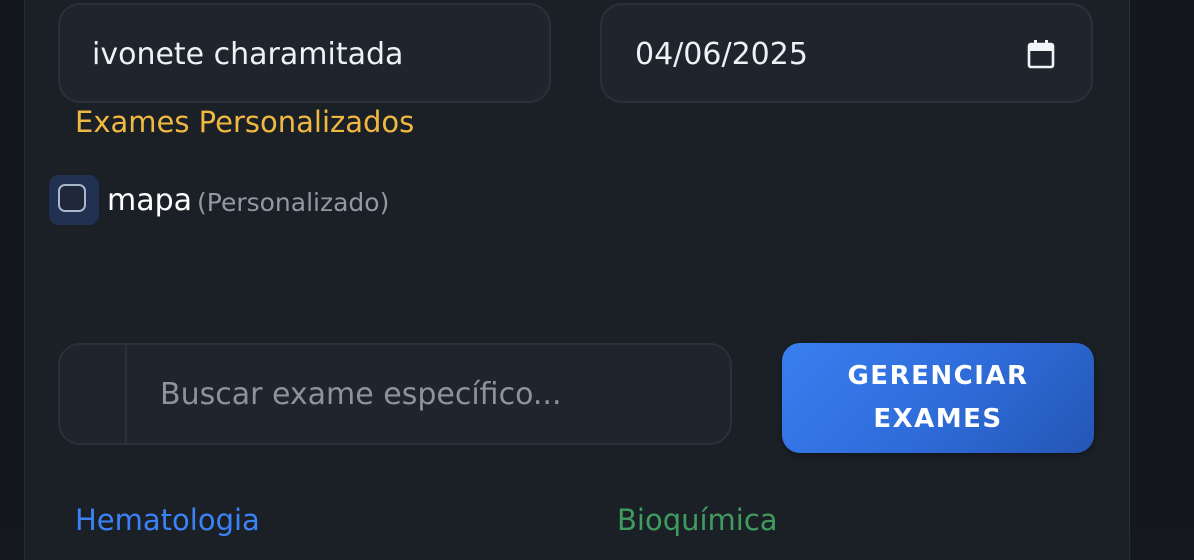 The width and height of the screenshot is (1194, 560). I want to click on custom-exam-tag: (Personalizado), so click(293, 202).